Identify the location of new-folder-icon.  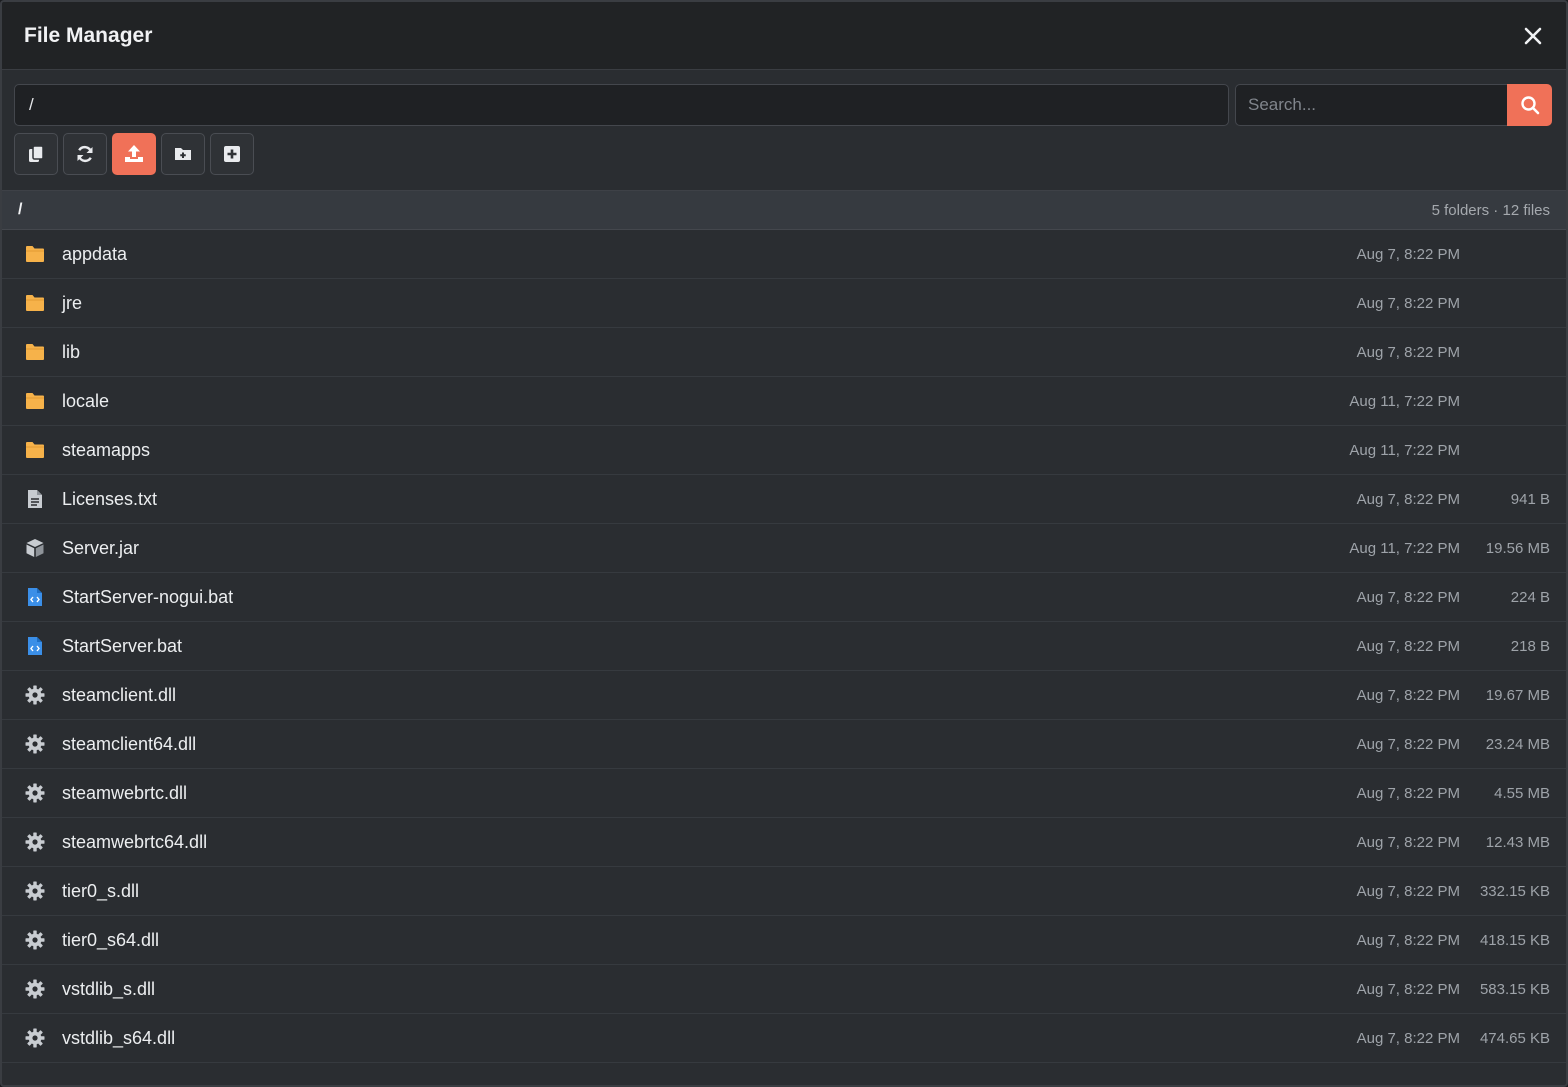
(183, 154).